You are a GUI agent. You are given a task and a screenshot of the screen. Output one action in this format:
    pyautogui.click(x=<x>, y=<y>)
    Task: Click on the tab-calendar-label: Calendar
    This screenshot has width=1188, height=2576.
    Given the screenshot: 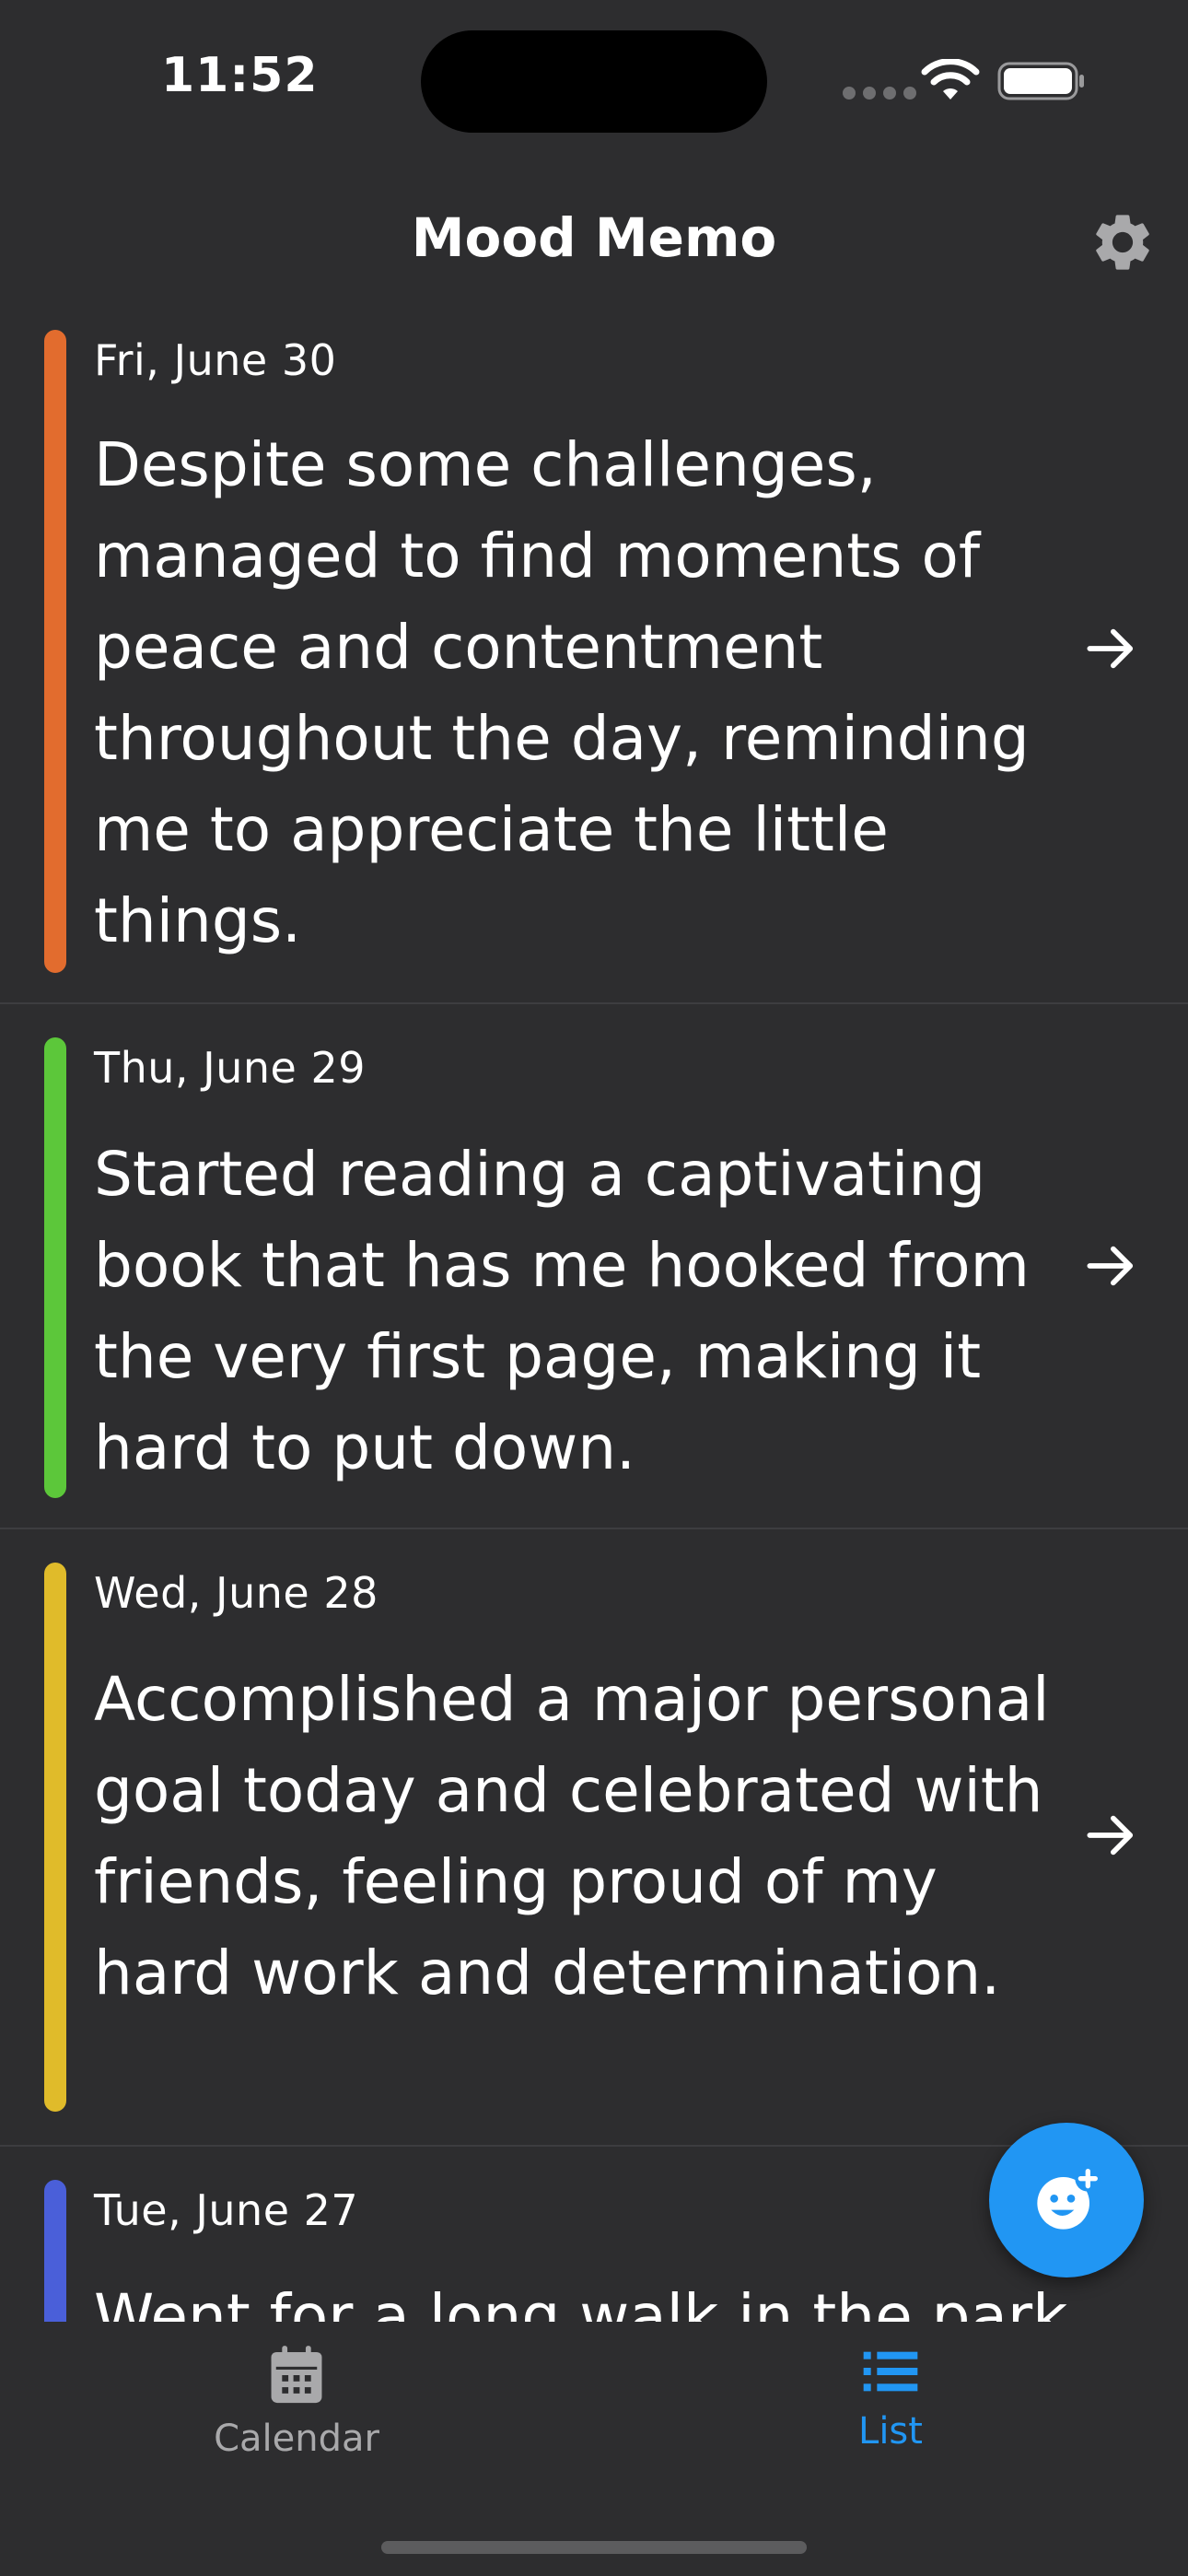 What is the action you would take?
    pyautogui.click(x=296, y=2439)
    